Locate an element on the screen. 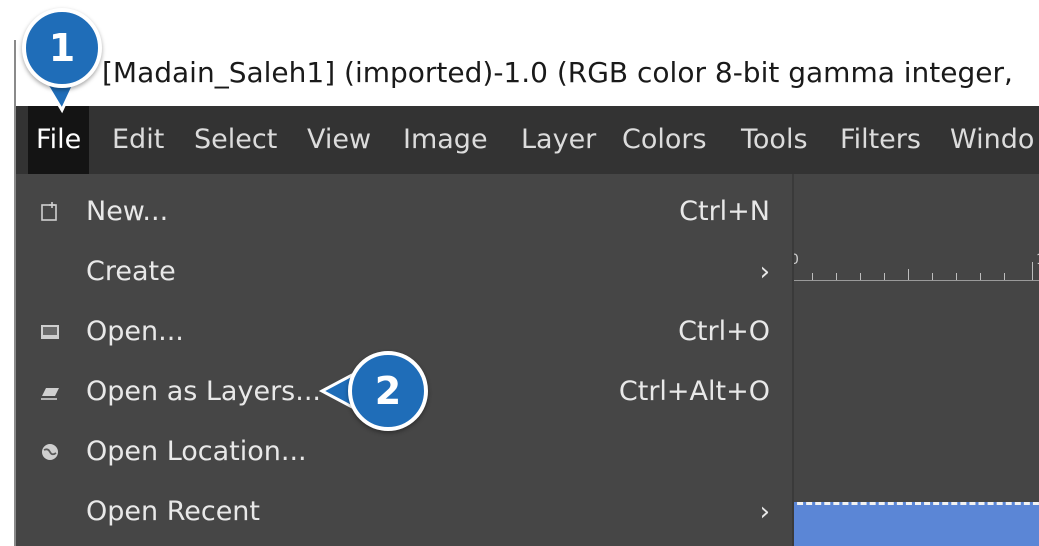 The height and width of the screenshot is (546, 1039). menu-item-shortcut: Ctrl+N is located at coordinates (724, 211).